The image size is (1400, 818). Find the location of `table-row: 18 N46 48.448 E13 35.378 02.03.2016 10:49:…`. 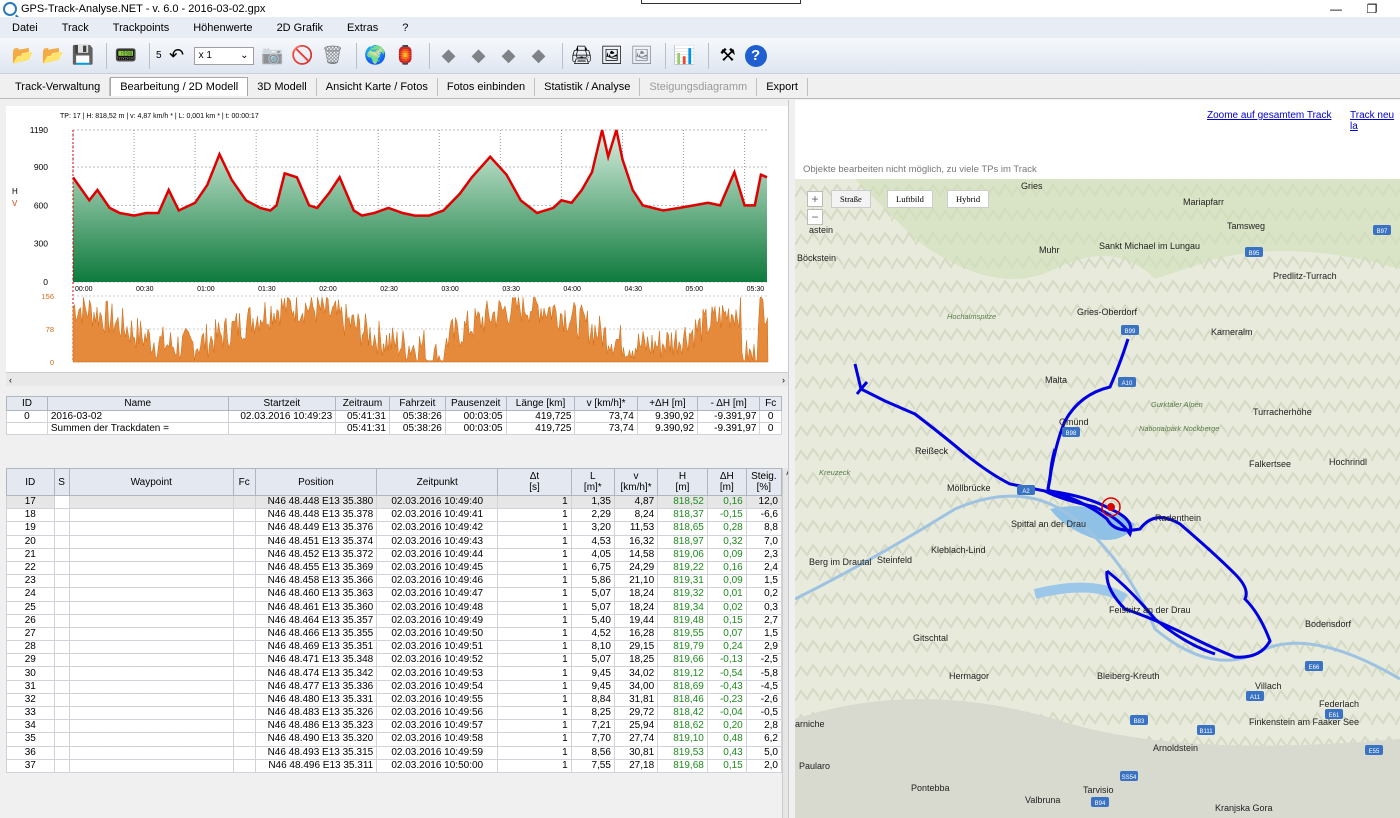

table-row: 18 N46 48.448 E13 35.378 02.03.2016 10:49:… is located at coordinates (394, 515).